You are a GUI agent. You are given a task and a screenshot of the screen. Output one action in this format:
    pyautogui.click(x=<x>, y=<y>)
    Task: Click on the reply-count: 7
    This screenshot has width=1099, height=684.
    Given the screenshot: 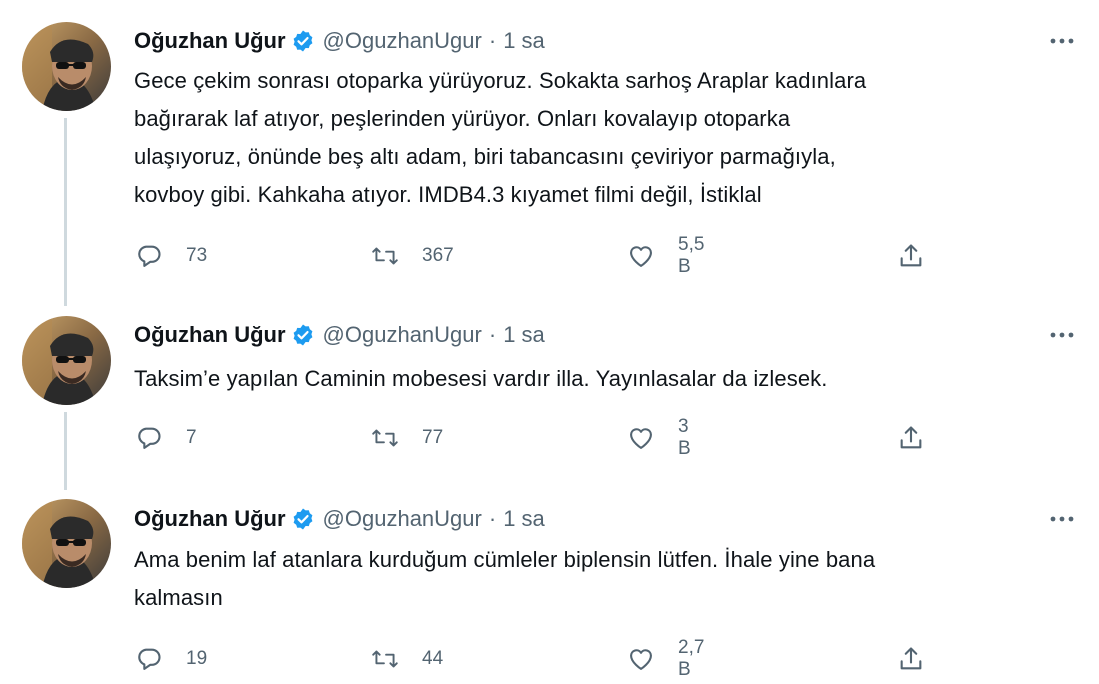 What is the action you would take?
    pyautogui.click(x=191, y=437)
    